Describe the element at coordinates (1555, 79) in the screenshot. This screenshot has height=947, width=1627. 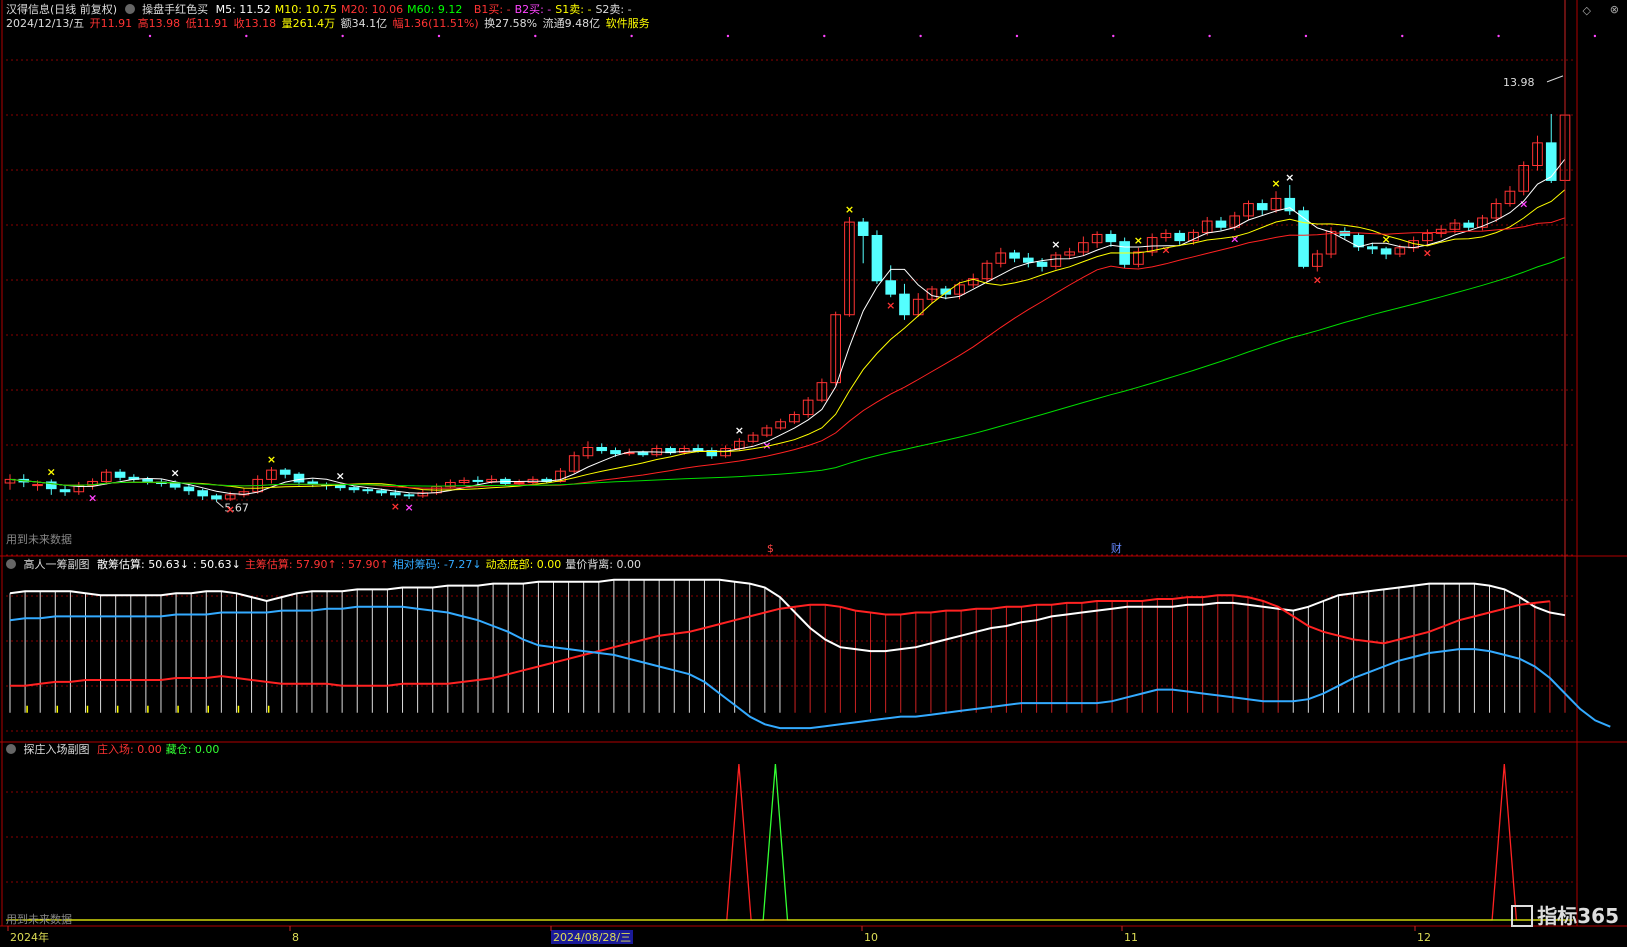
I see `max-price-arrow` at that location.